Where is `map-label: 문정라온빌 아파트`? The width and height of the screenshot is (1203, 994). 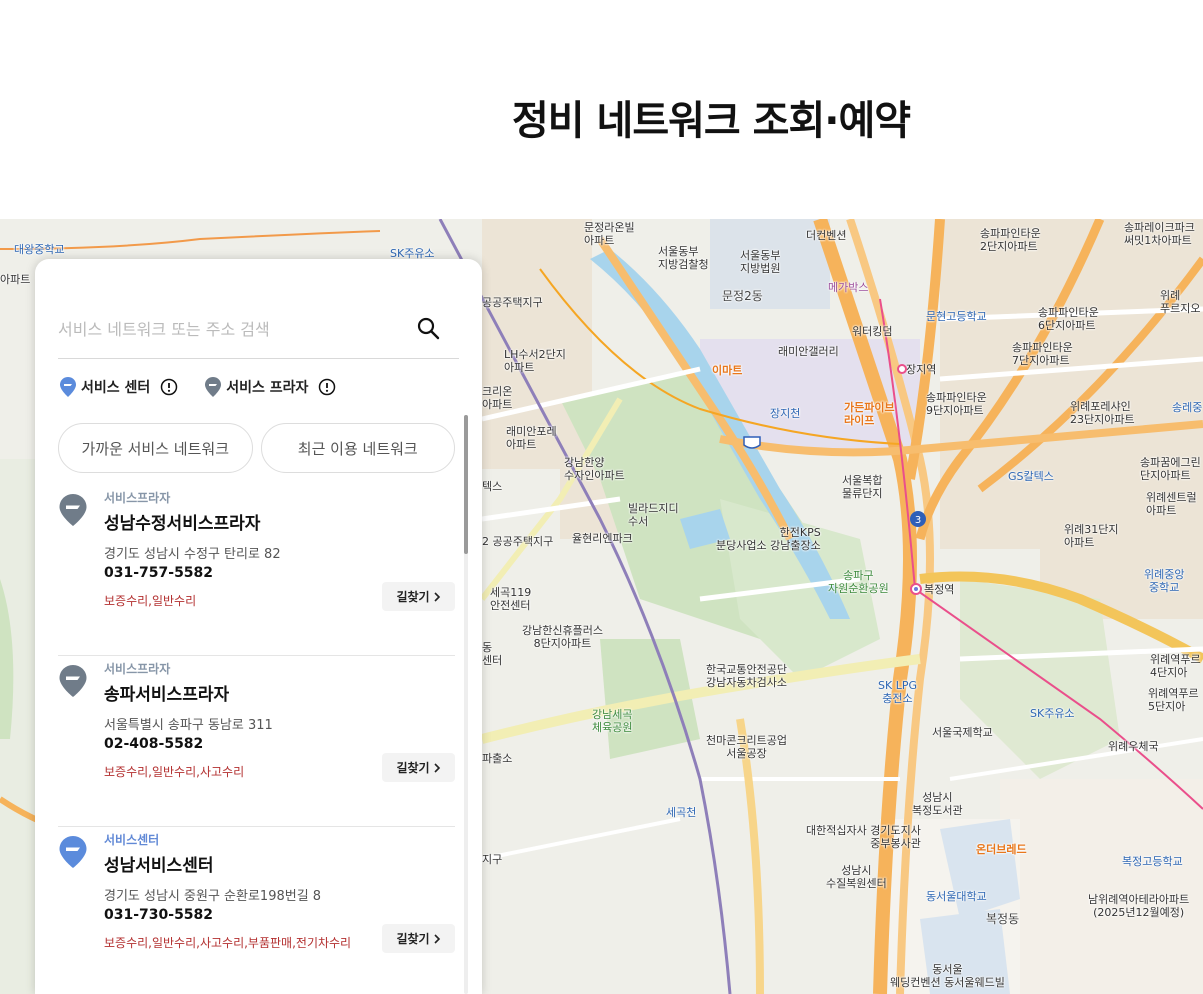
map-label: 문정라온빌 아파트 is located at coordinates (609, 234).